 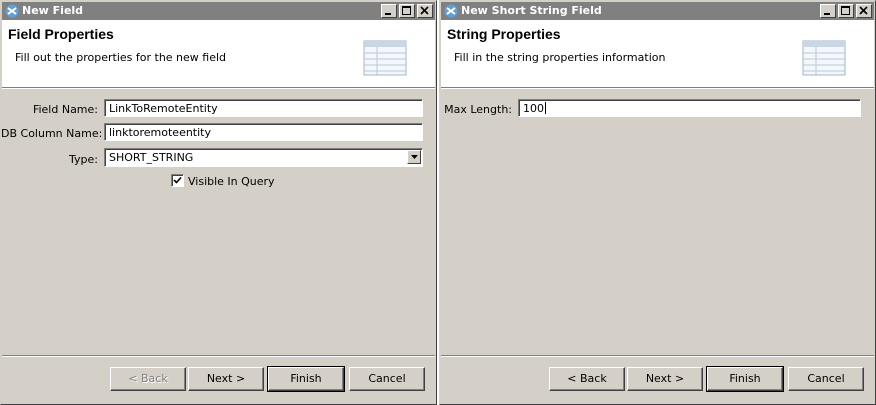 What do you see at coordinates (657, 11) in the screenshot?
I see `title-bar: New Short String Field` at bounding box center [657, 11].